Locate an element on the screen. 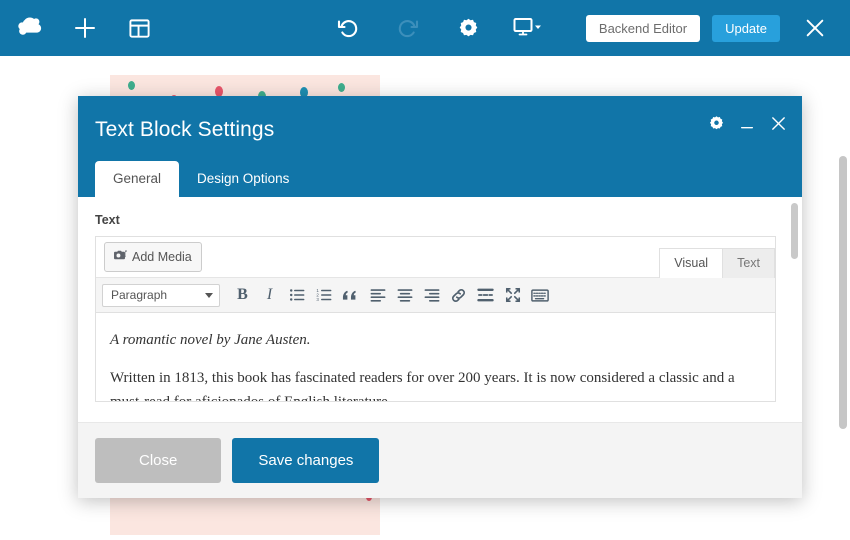  bold-icon: B is located at coordinates (242, 295).